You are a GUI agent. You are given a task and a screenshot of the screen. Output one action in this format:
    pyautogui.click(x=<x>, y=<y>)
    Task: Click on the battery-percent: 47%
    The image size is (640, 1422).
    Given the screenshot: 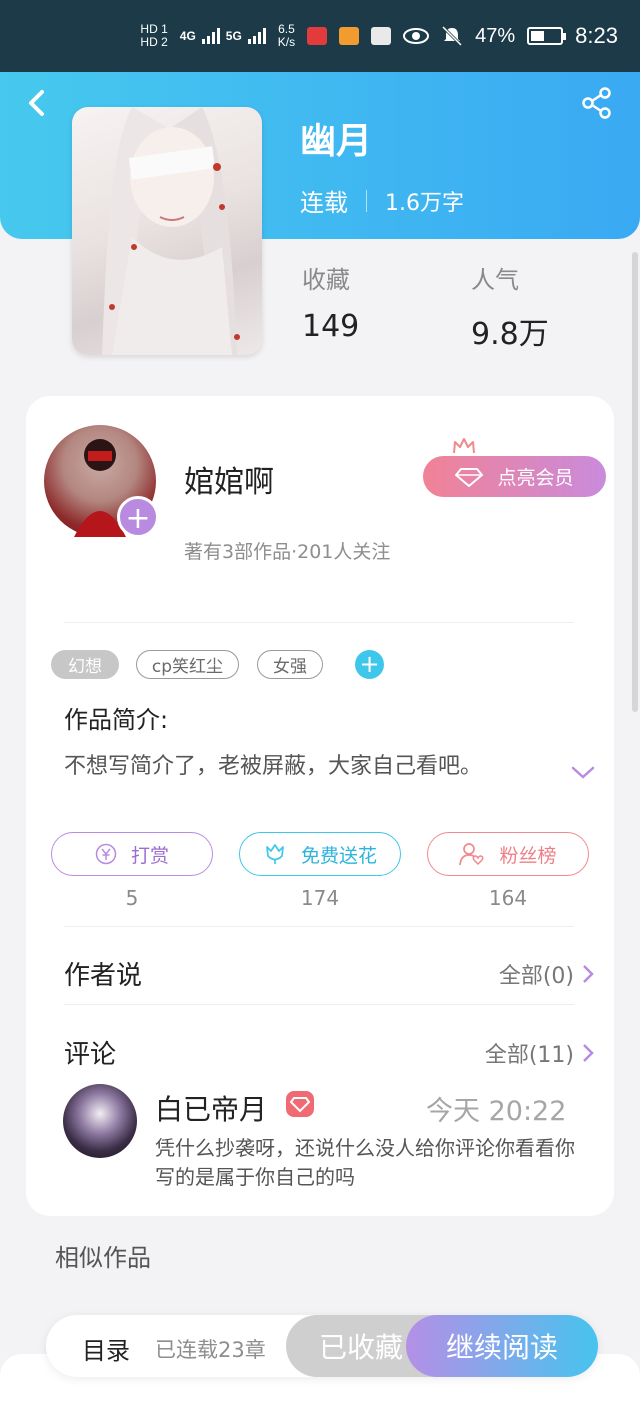 What is the action you would take?
    pyautogui.click(x=495, y=35)
    